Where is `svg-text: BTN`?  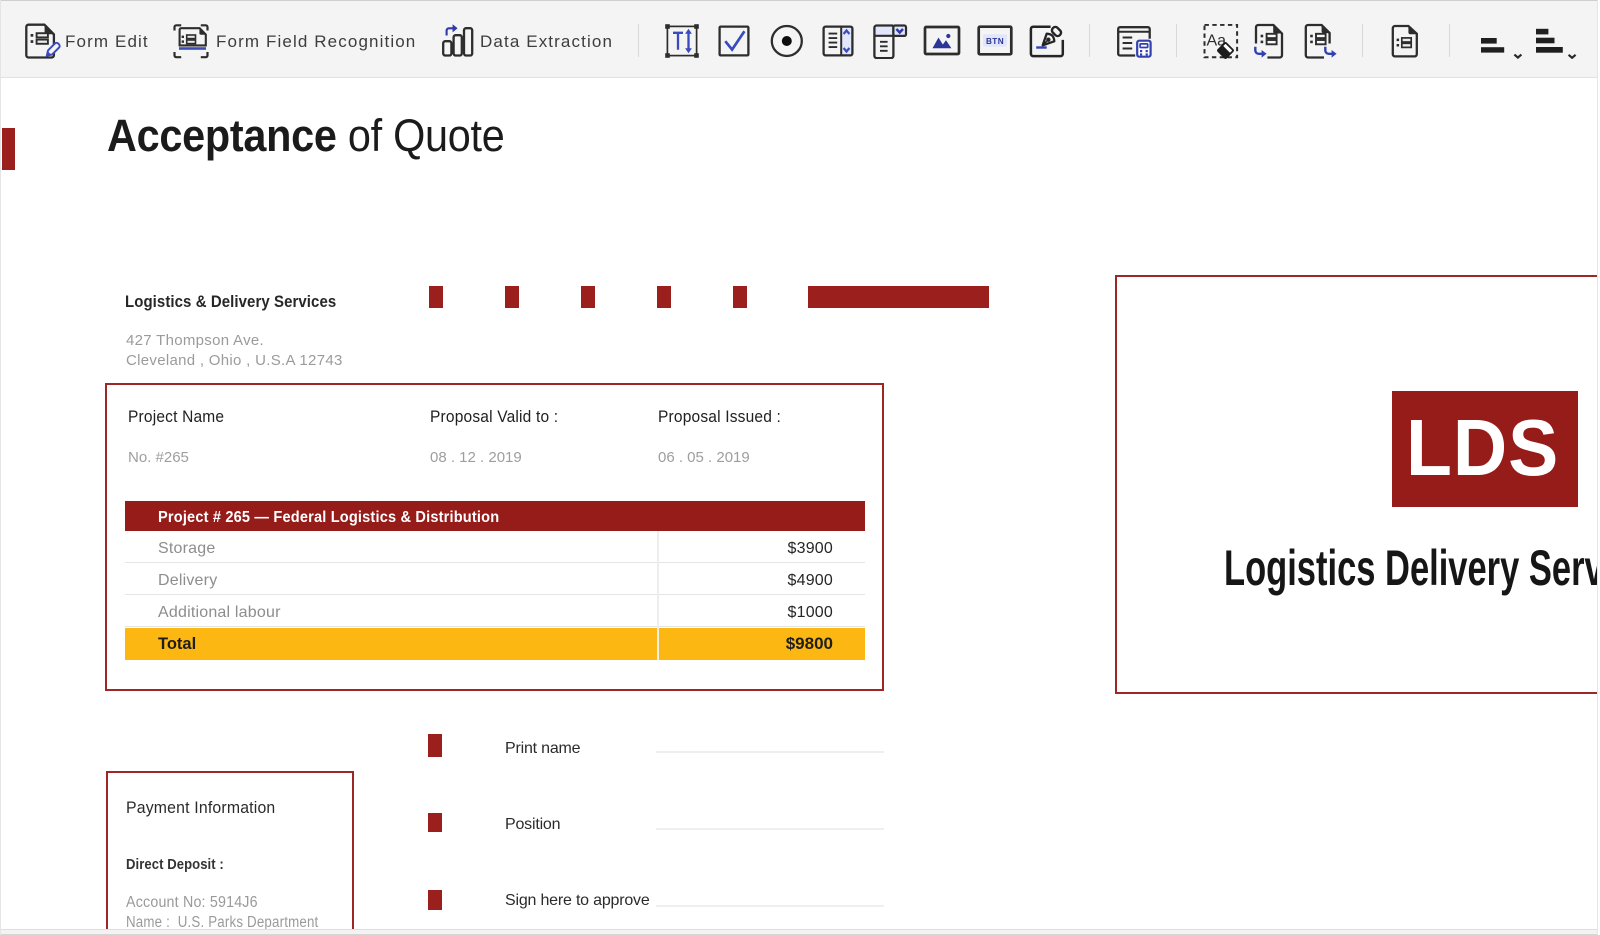
svg-text: BTN is located at coordinates (995, 41).